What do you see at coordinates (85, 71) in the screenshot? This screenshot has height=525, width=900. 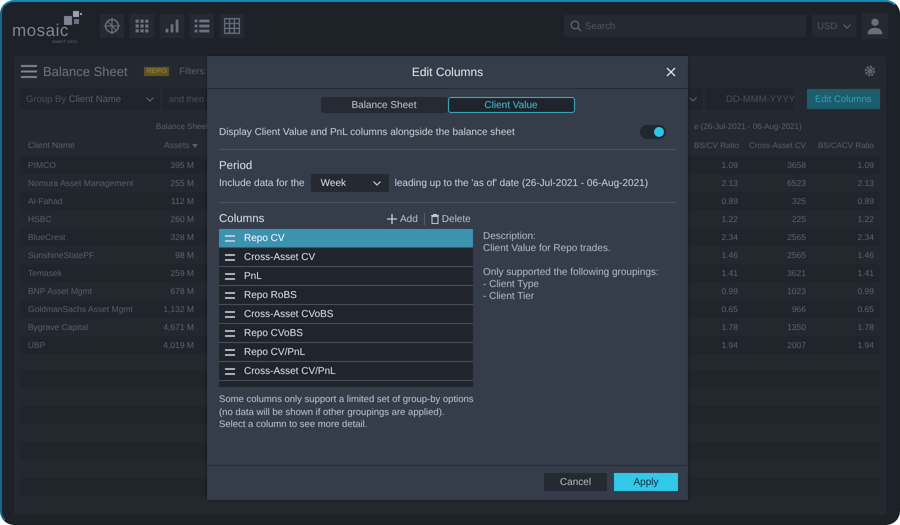 I see `panel-title: Balance Sheet` at bounding box center [85, 71].